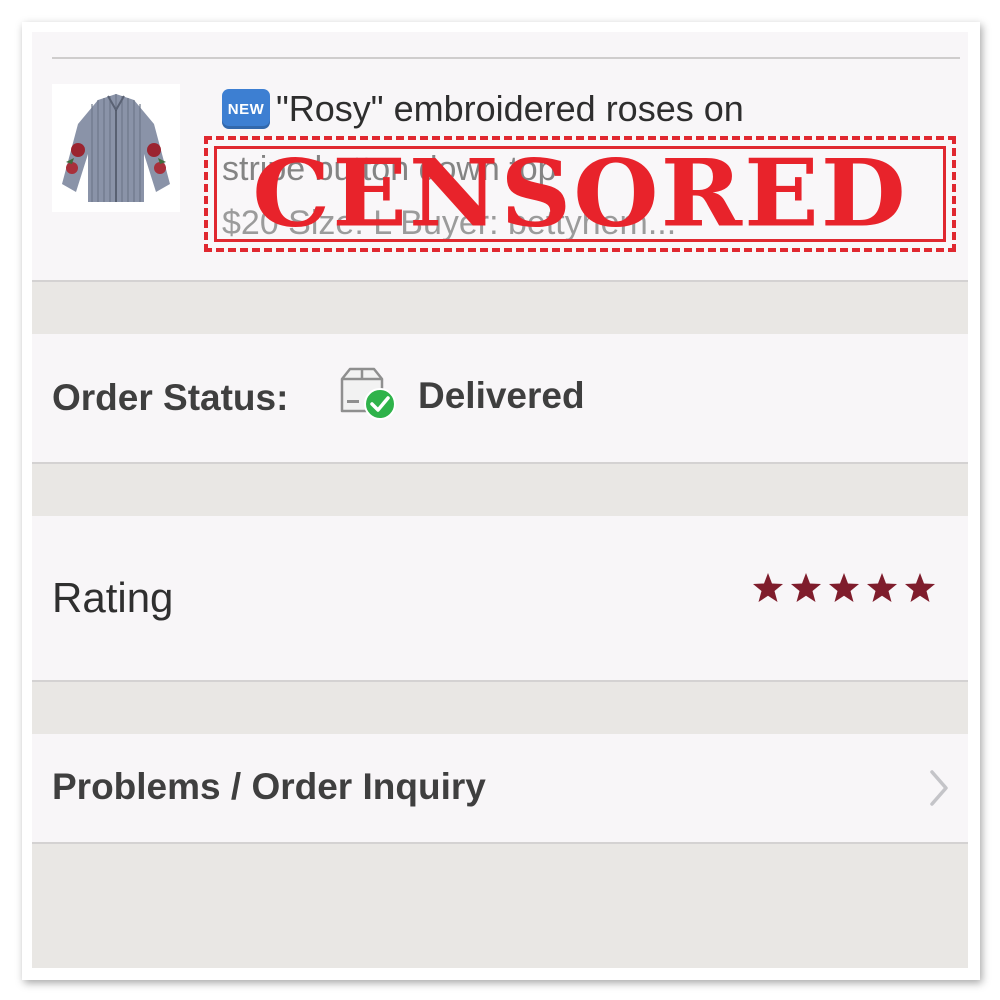 The height and width of the screenshot is (1000, 1000). What do you see at coordinates (170, 397) in the screenshot?
I see `order-status-label: Order Status:` at bounding box center [170, 397].